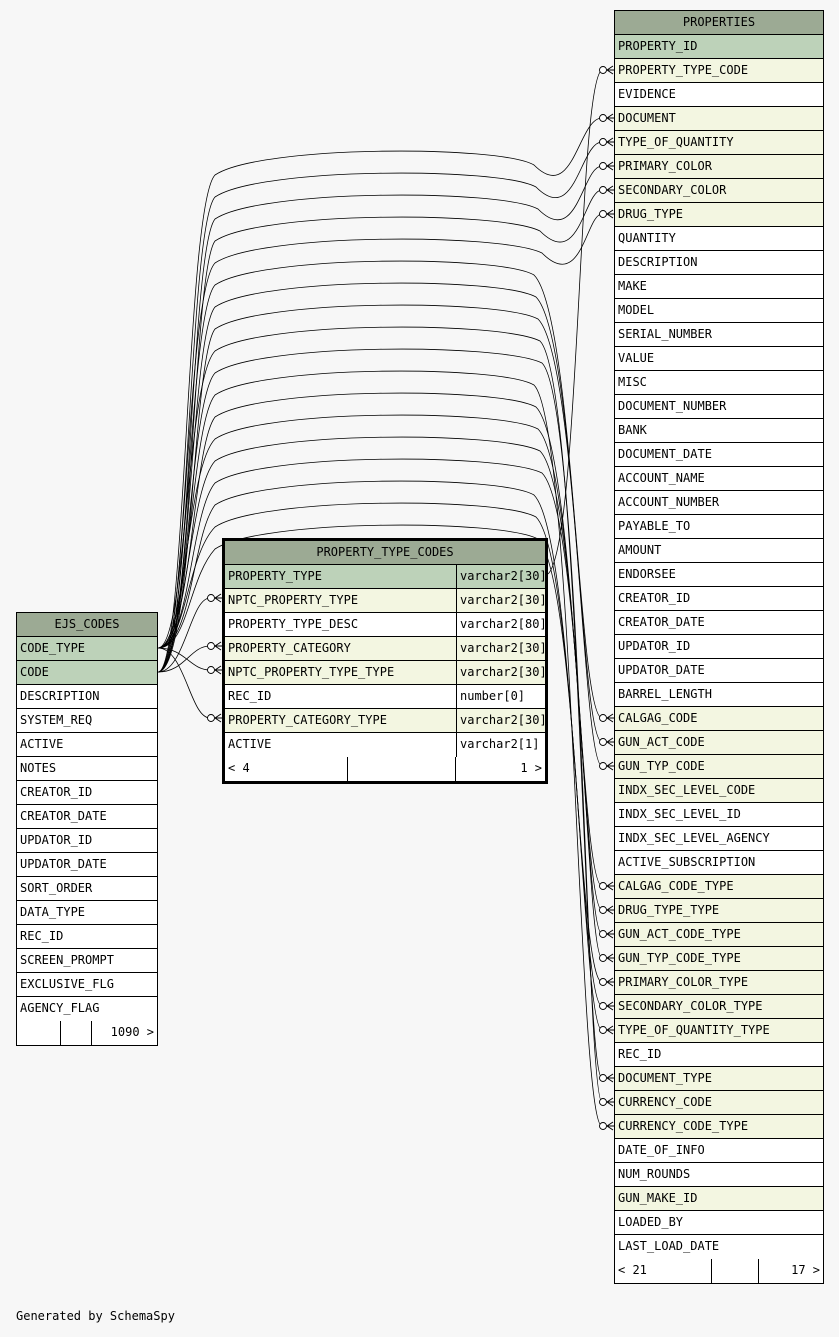 This screenshot has width=839, height=1337. Describe the element at coordinates (385, 673) in the screenshot. I see `column-row-nptc-property-type-type: NPTC_PROPERTY_TYPE_TYPE varchar2[30]` at that location.